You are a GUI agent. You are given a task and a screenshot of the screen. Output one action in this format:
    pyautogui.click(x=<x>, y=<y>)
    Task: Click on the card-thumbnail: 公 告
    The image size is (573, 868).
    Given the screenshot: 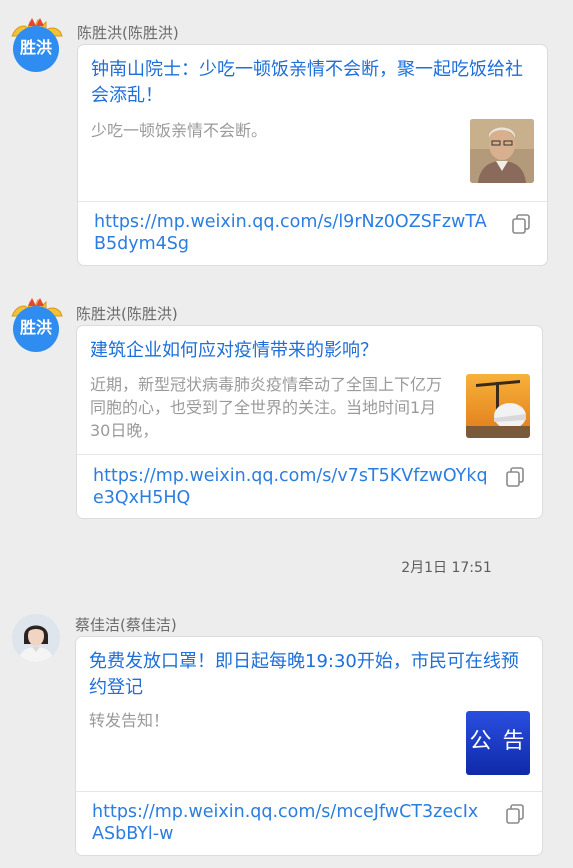 What is the action you would take?
    pyautogui.click(x=498, y=743)
    